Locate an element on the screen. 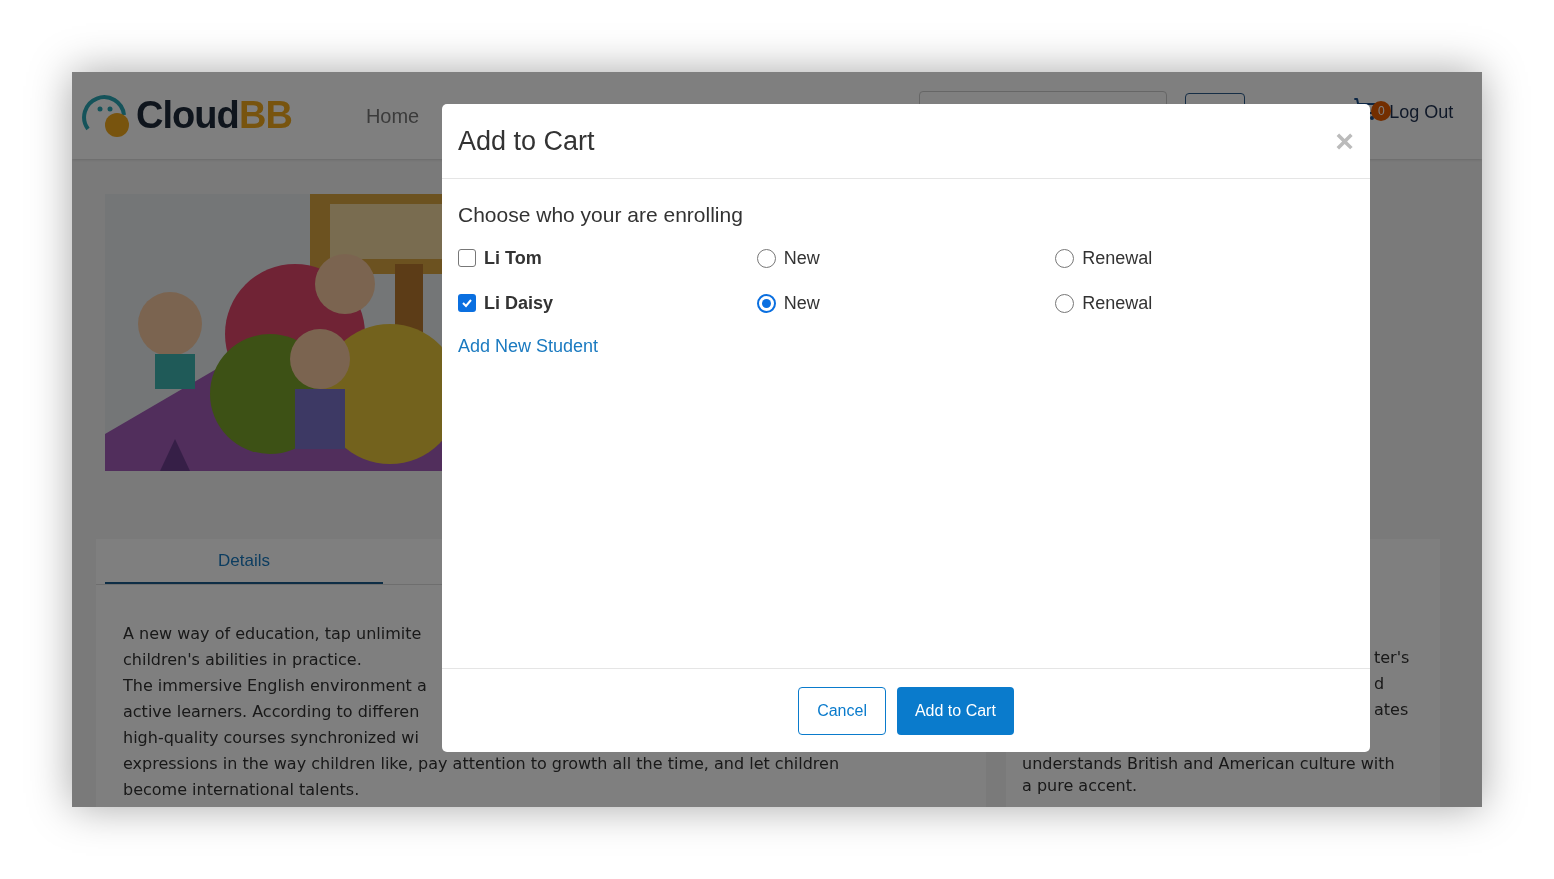  description-text: ates is located at coordinates (1391, 710).